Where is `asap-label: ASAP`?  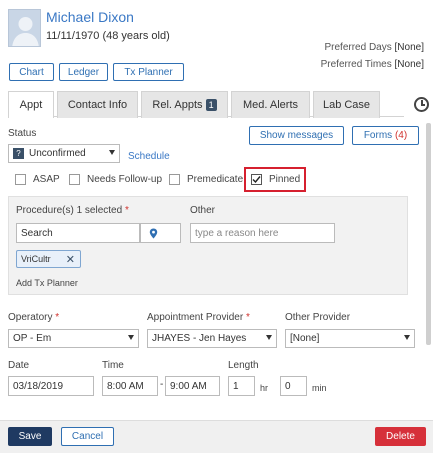
asap-label: ASAP is located at coordinates (46, 179).